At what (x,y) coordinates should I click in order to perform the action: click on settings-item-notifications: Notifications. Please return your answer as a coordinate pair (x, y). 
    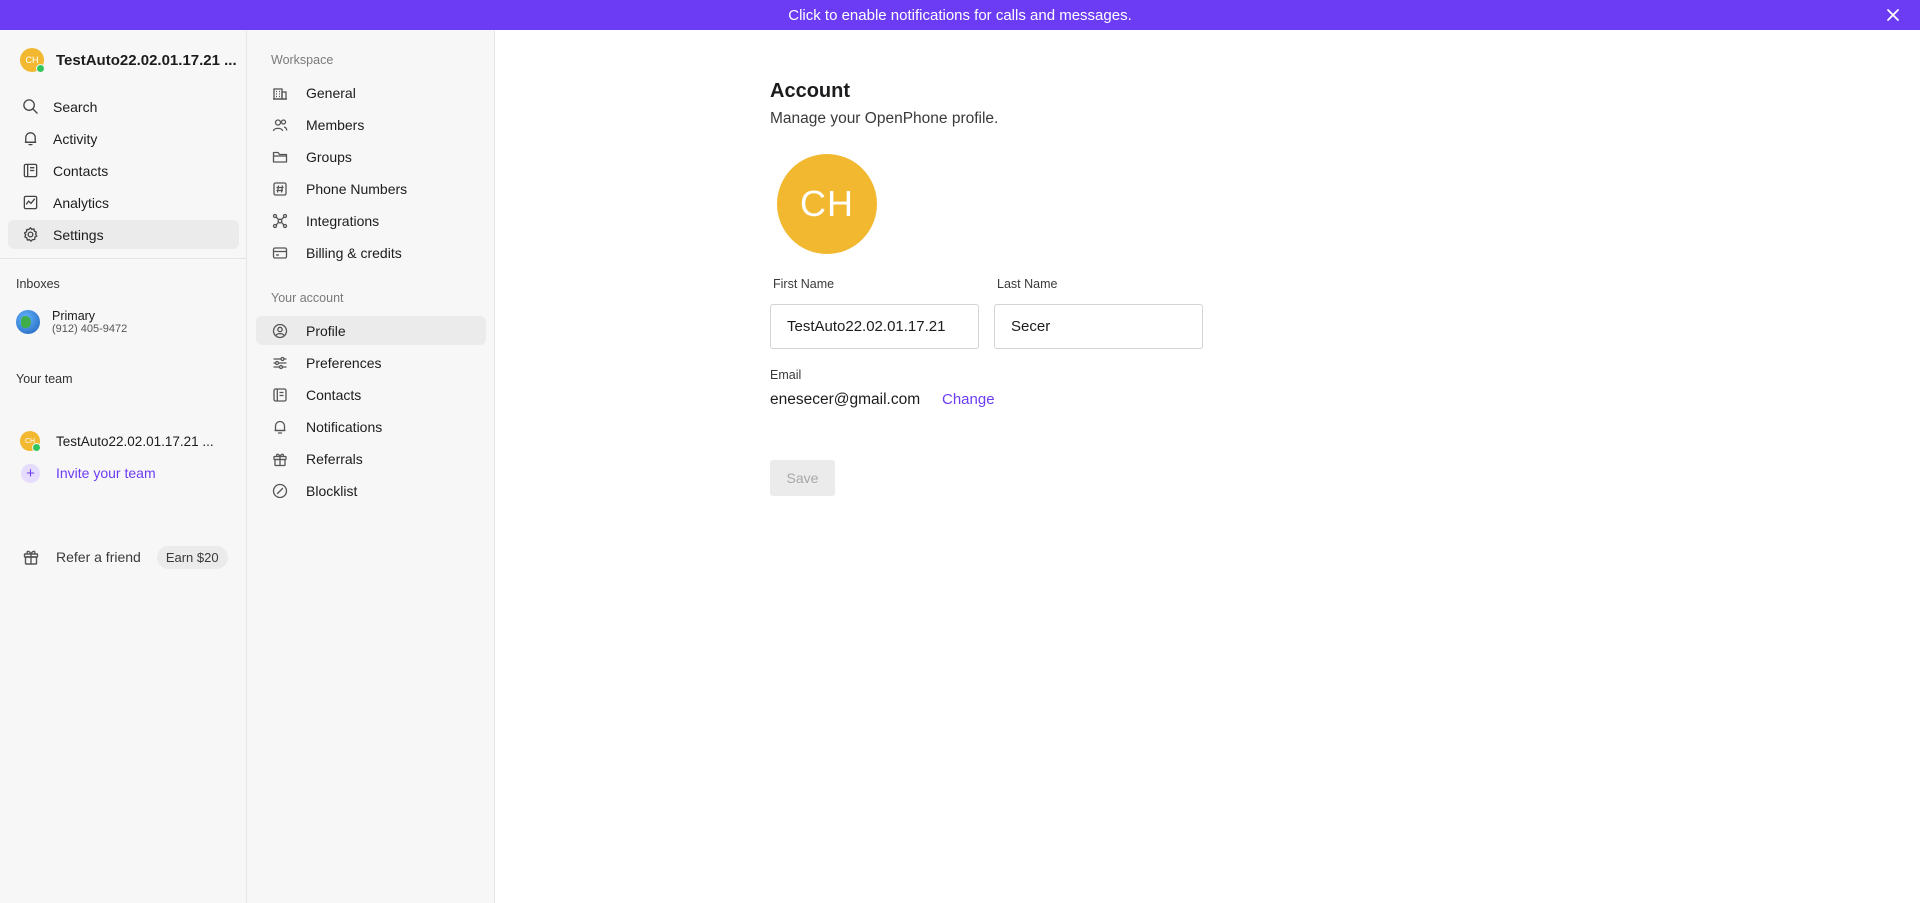
    Looking at the image, I should click on (371, 426).